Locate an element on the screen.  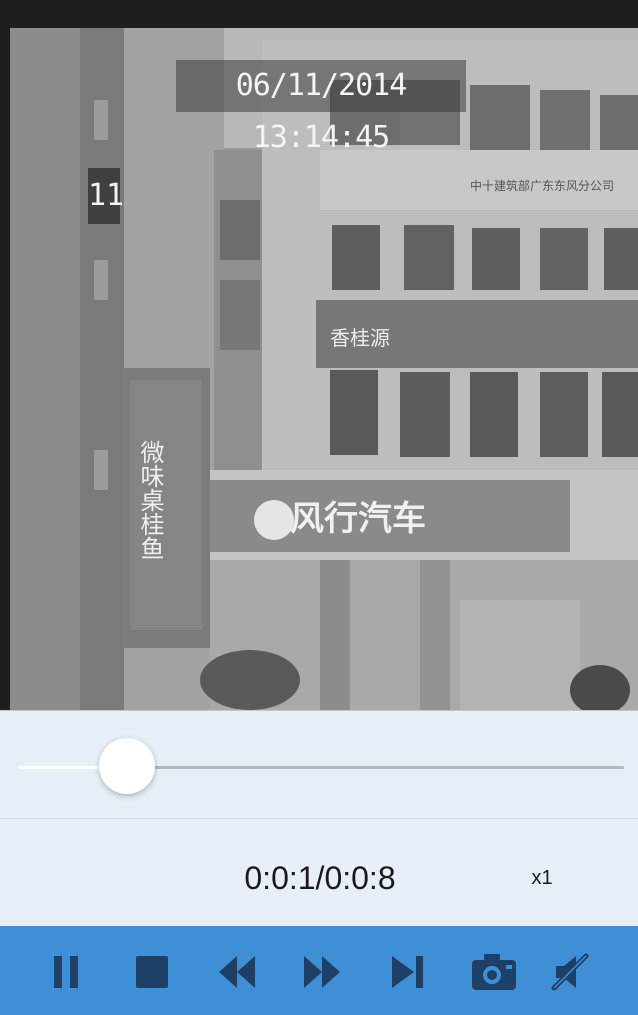
seek-bar-panel is located at coordinates (319, 764).